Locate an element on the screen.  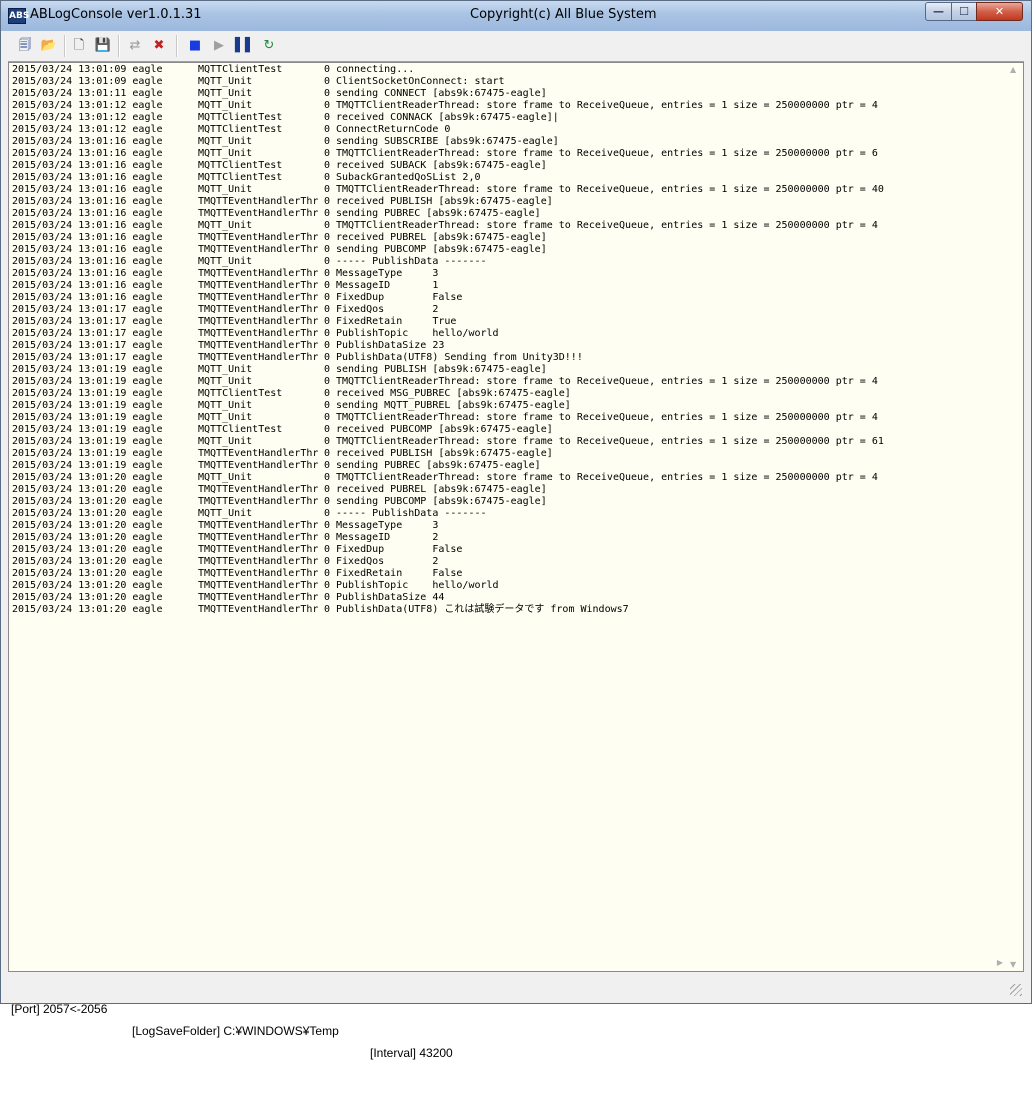
resize-grip-icon is located at coordinates (1016, 990).